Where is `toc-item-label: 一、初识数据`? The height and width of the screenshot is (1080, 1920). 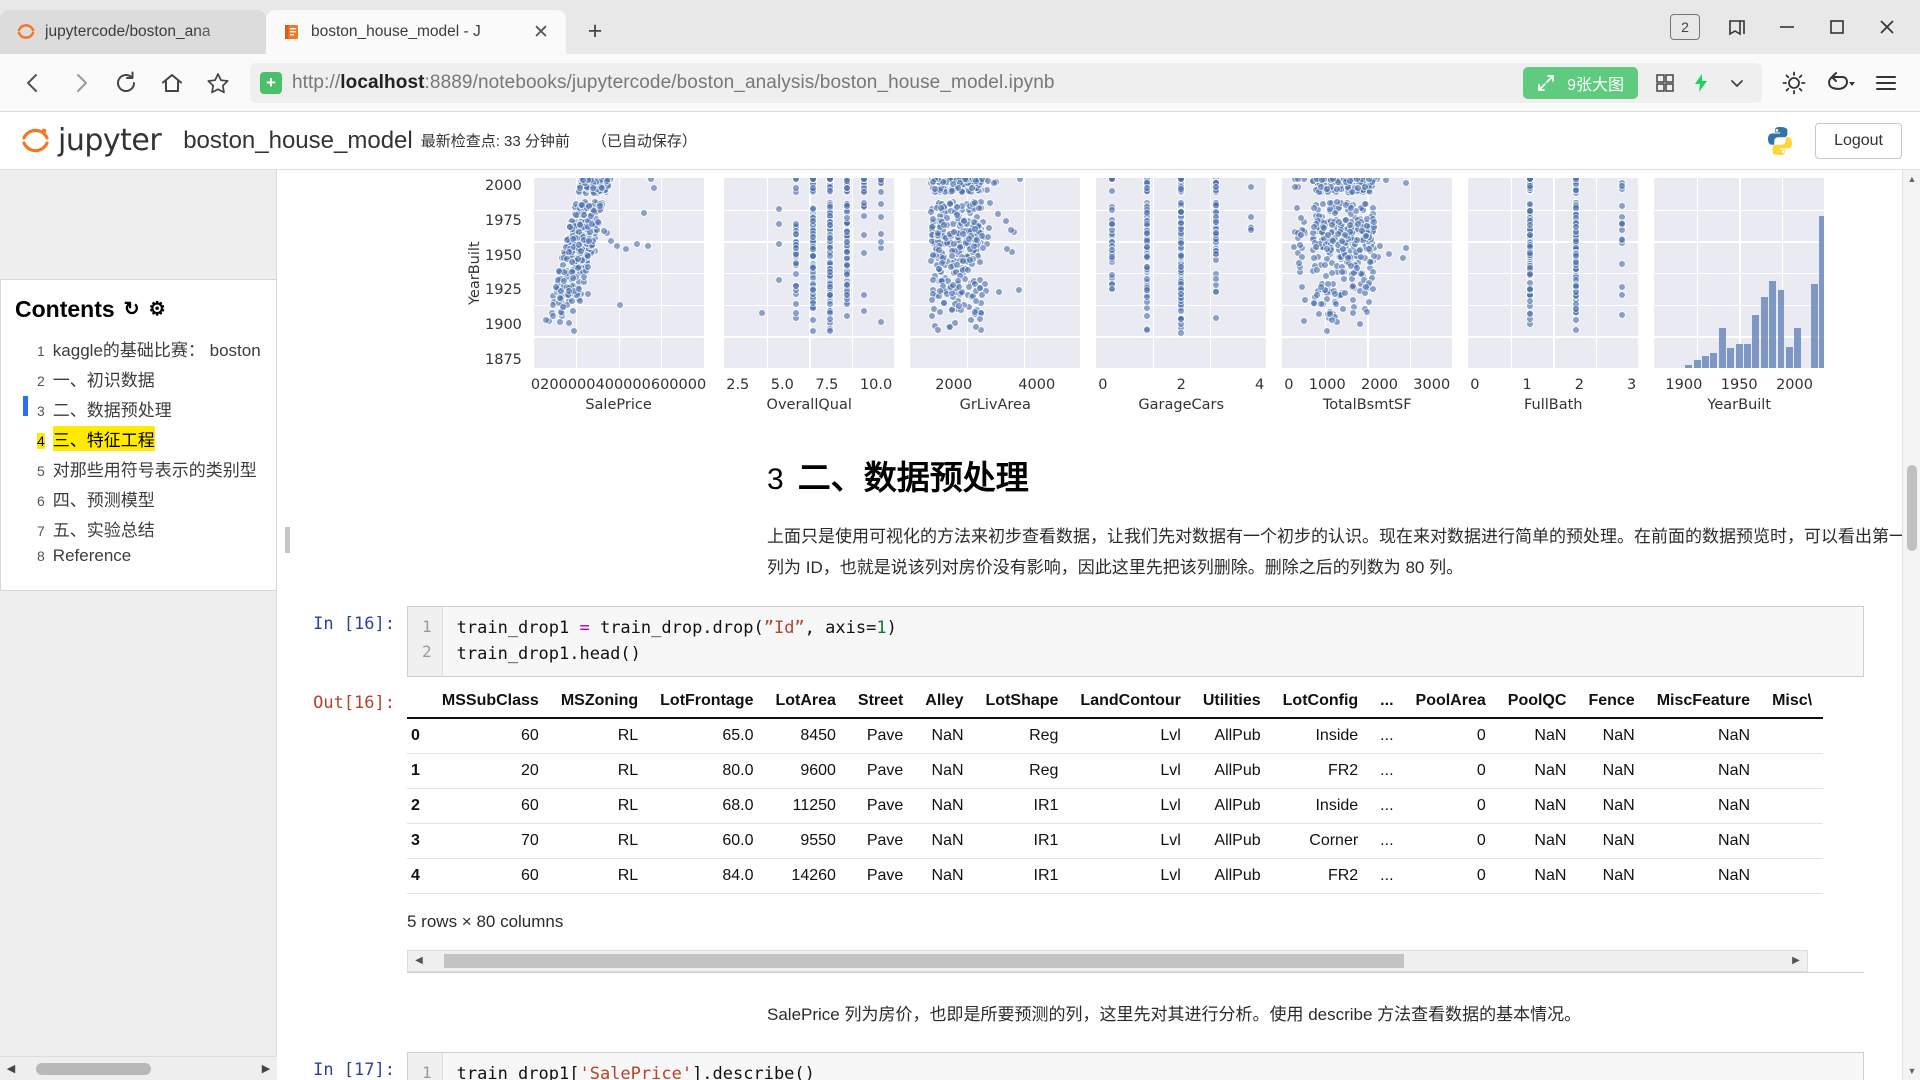 toc-item-label: 一、初识数据 is located at coordinates (103, 380).